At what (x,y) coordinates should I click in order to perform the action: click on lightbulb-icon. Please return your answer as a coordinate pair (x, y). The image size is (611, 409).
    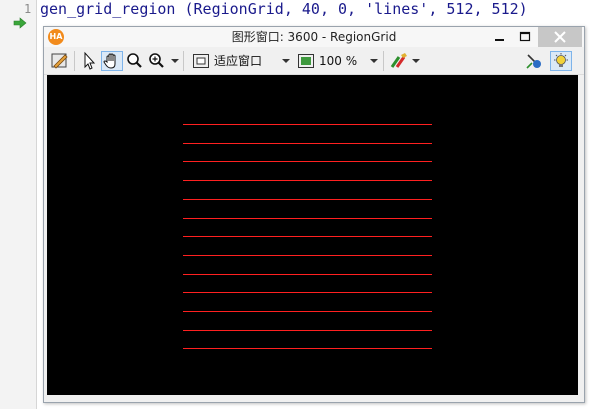
    Looking at the image, I should click on (561, 60).